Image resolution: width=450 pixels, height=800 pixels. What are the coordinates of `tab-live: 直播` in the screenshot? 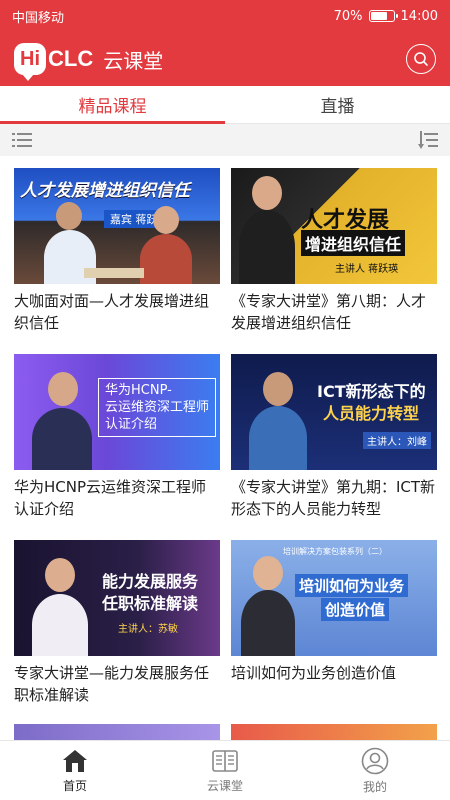 It's located at (337, 104).